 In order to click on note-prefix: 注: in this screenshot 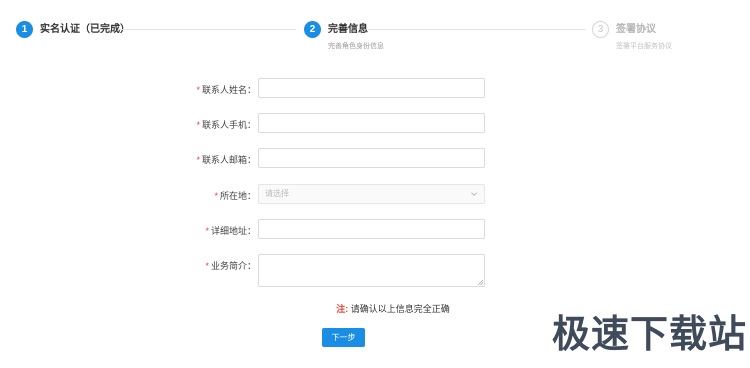, I will do `click(342, 309)`.